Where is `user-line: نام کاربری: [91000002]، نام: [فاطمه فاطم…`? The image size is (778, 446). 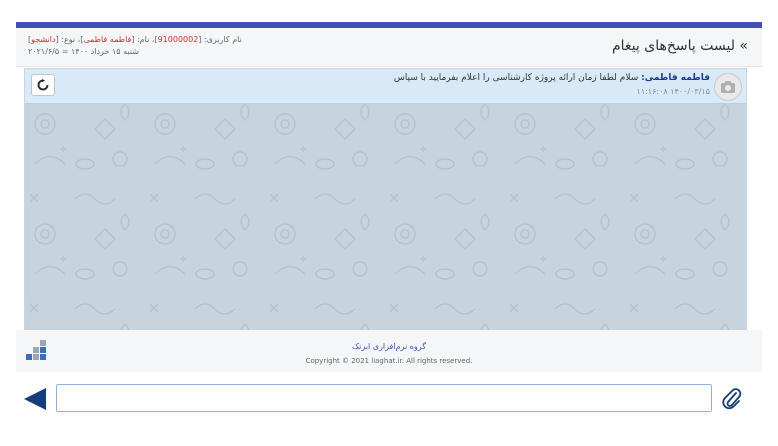
user-line: نام کاربری: [91000002]، نام: [فاطمه فاطم… is located at coordinates (135, 39).